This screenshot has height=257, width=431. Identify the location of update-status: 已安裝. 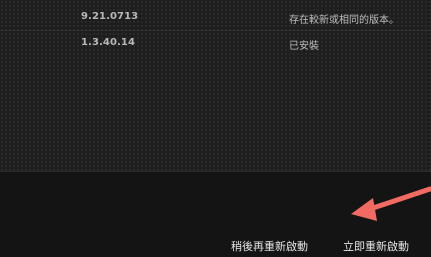
(304, 46).